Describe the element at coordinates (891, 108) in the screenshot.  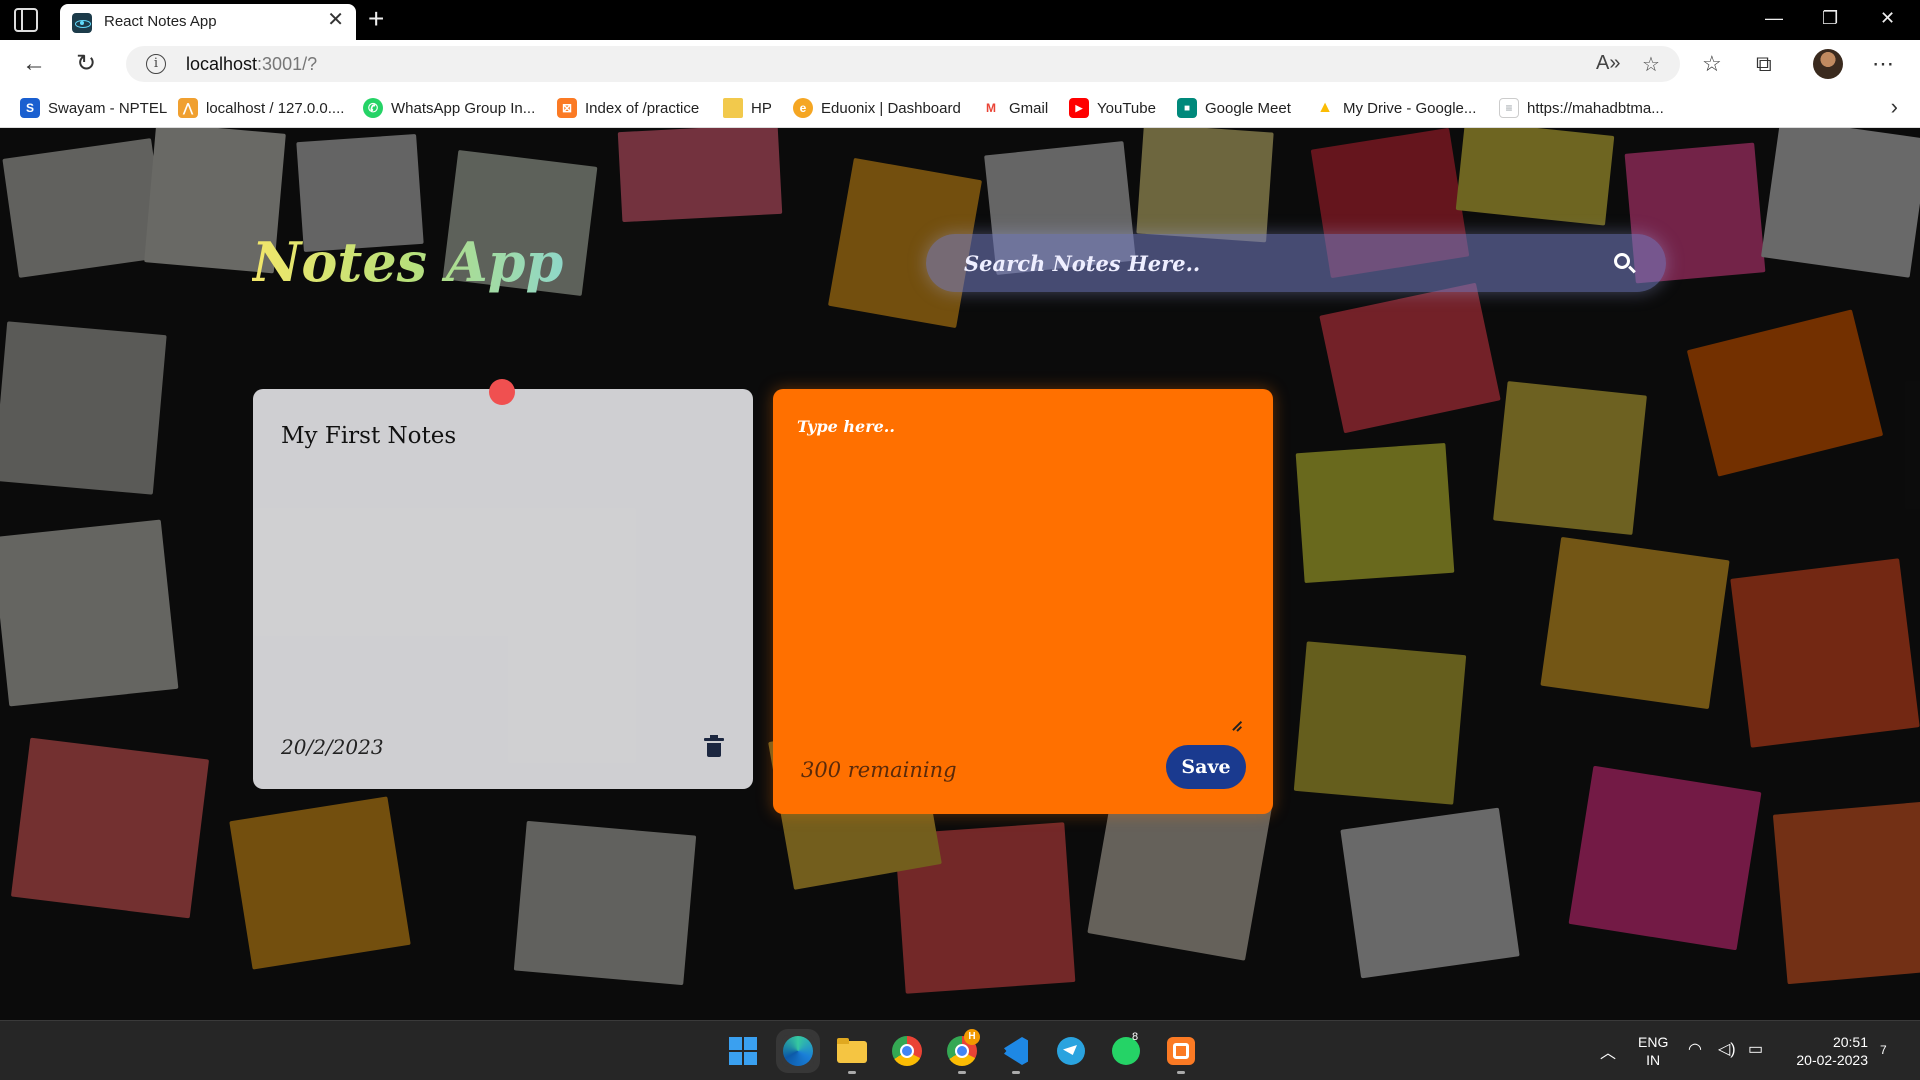
I see `bookmark-label: Eduonix | Dashboard` at that location.